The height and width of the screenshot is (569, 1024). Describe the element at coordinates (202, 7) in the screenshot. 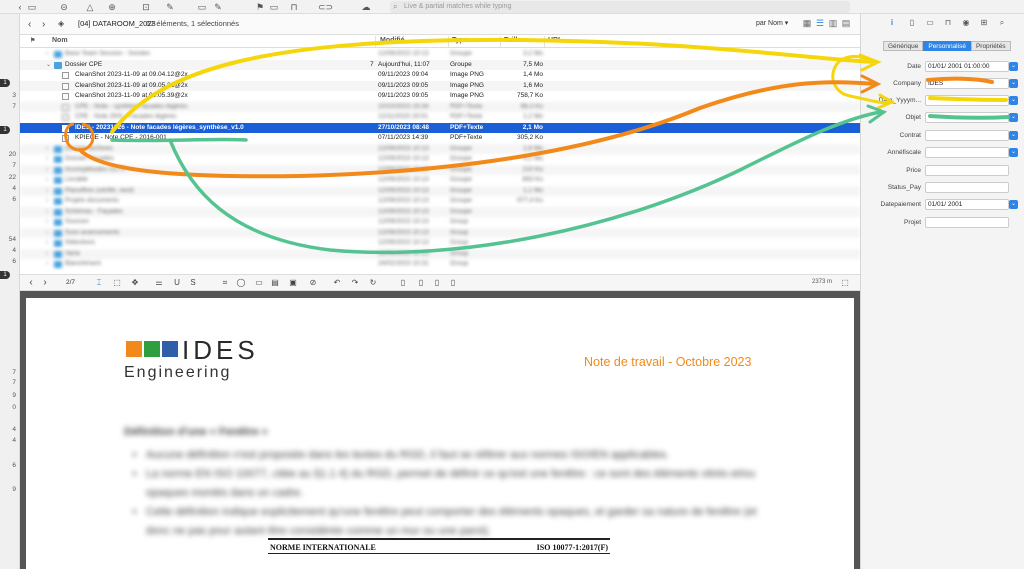

I see `tray-icon: ▭` at that location.